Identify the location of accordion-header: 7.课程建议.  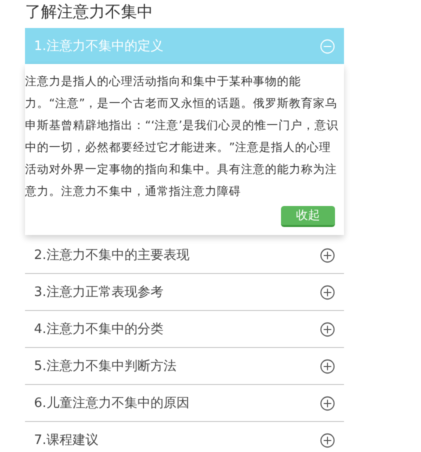
(184, 437).